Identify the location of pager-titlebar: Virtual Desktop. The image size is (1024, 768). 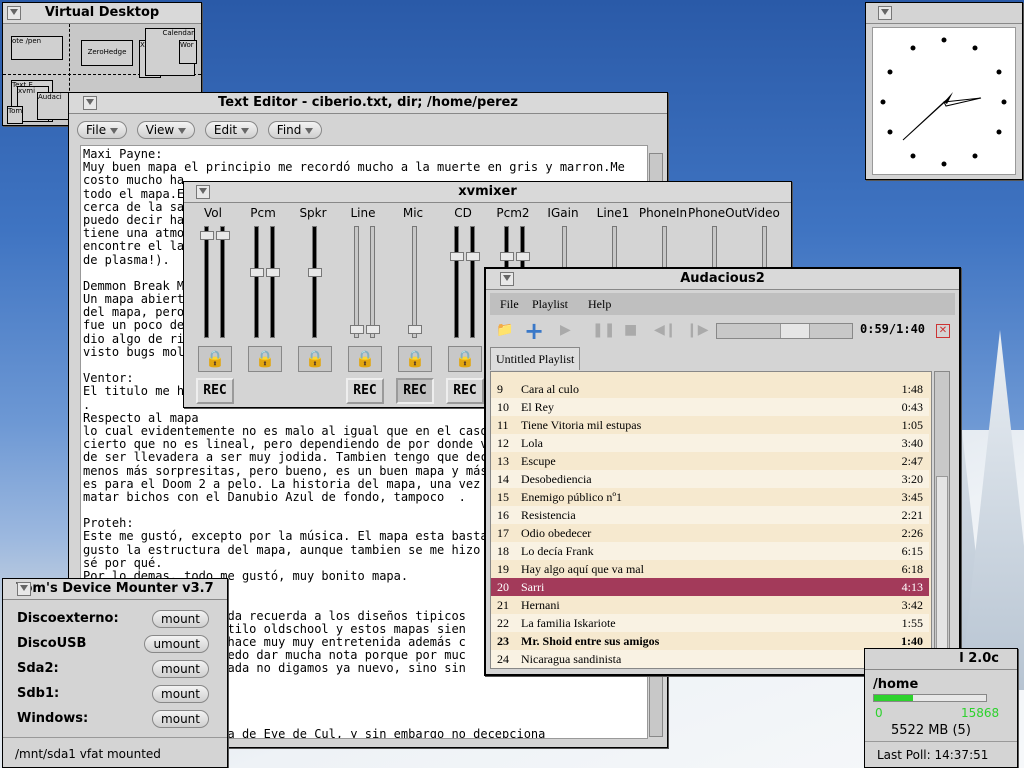
(102, 13).